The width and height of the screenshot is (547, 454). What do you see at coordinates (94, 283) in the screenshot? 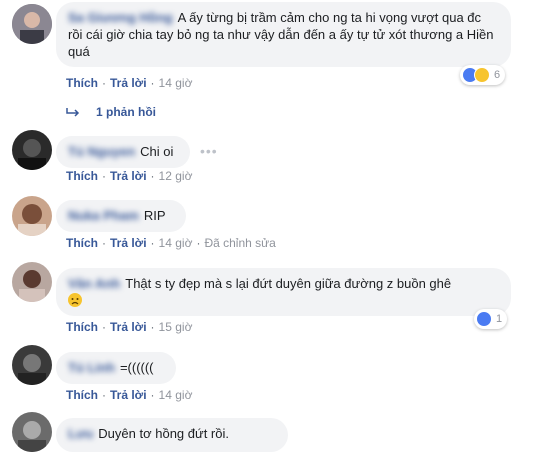
I see `comment-author: Vân Anh` at bounding box center [94, 283].